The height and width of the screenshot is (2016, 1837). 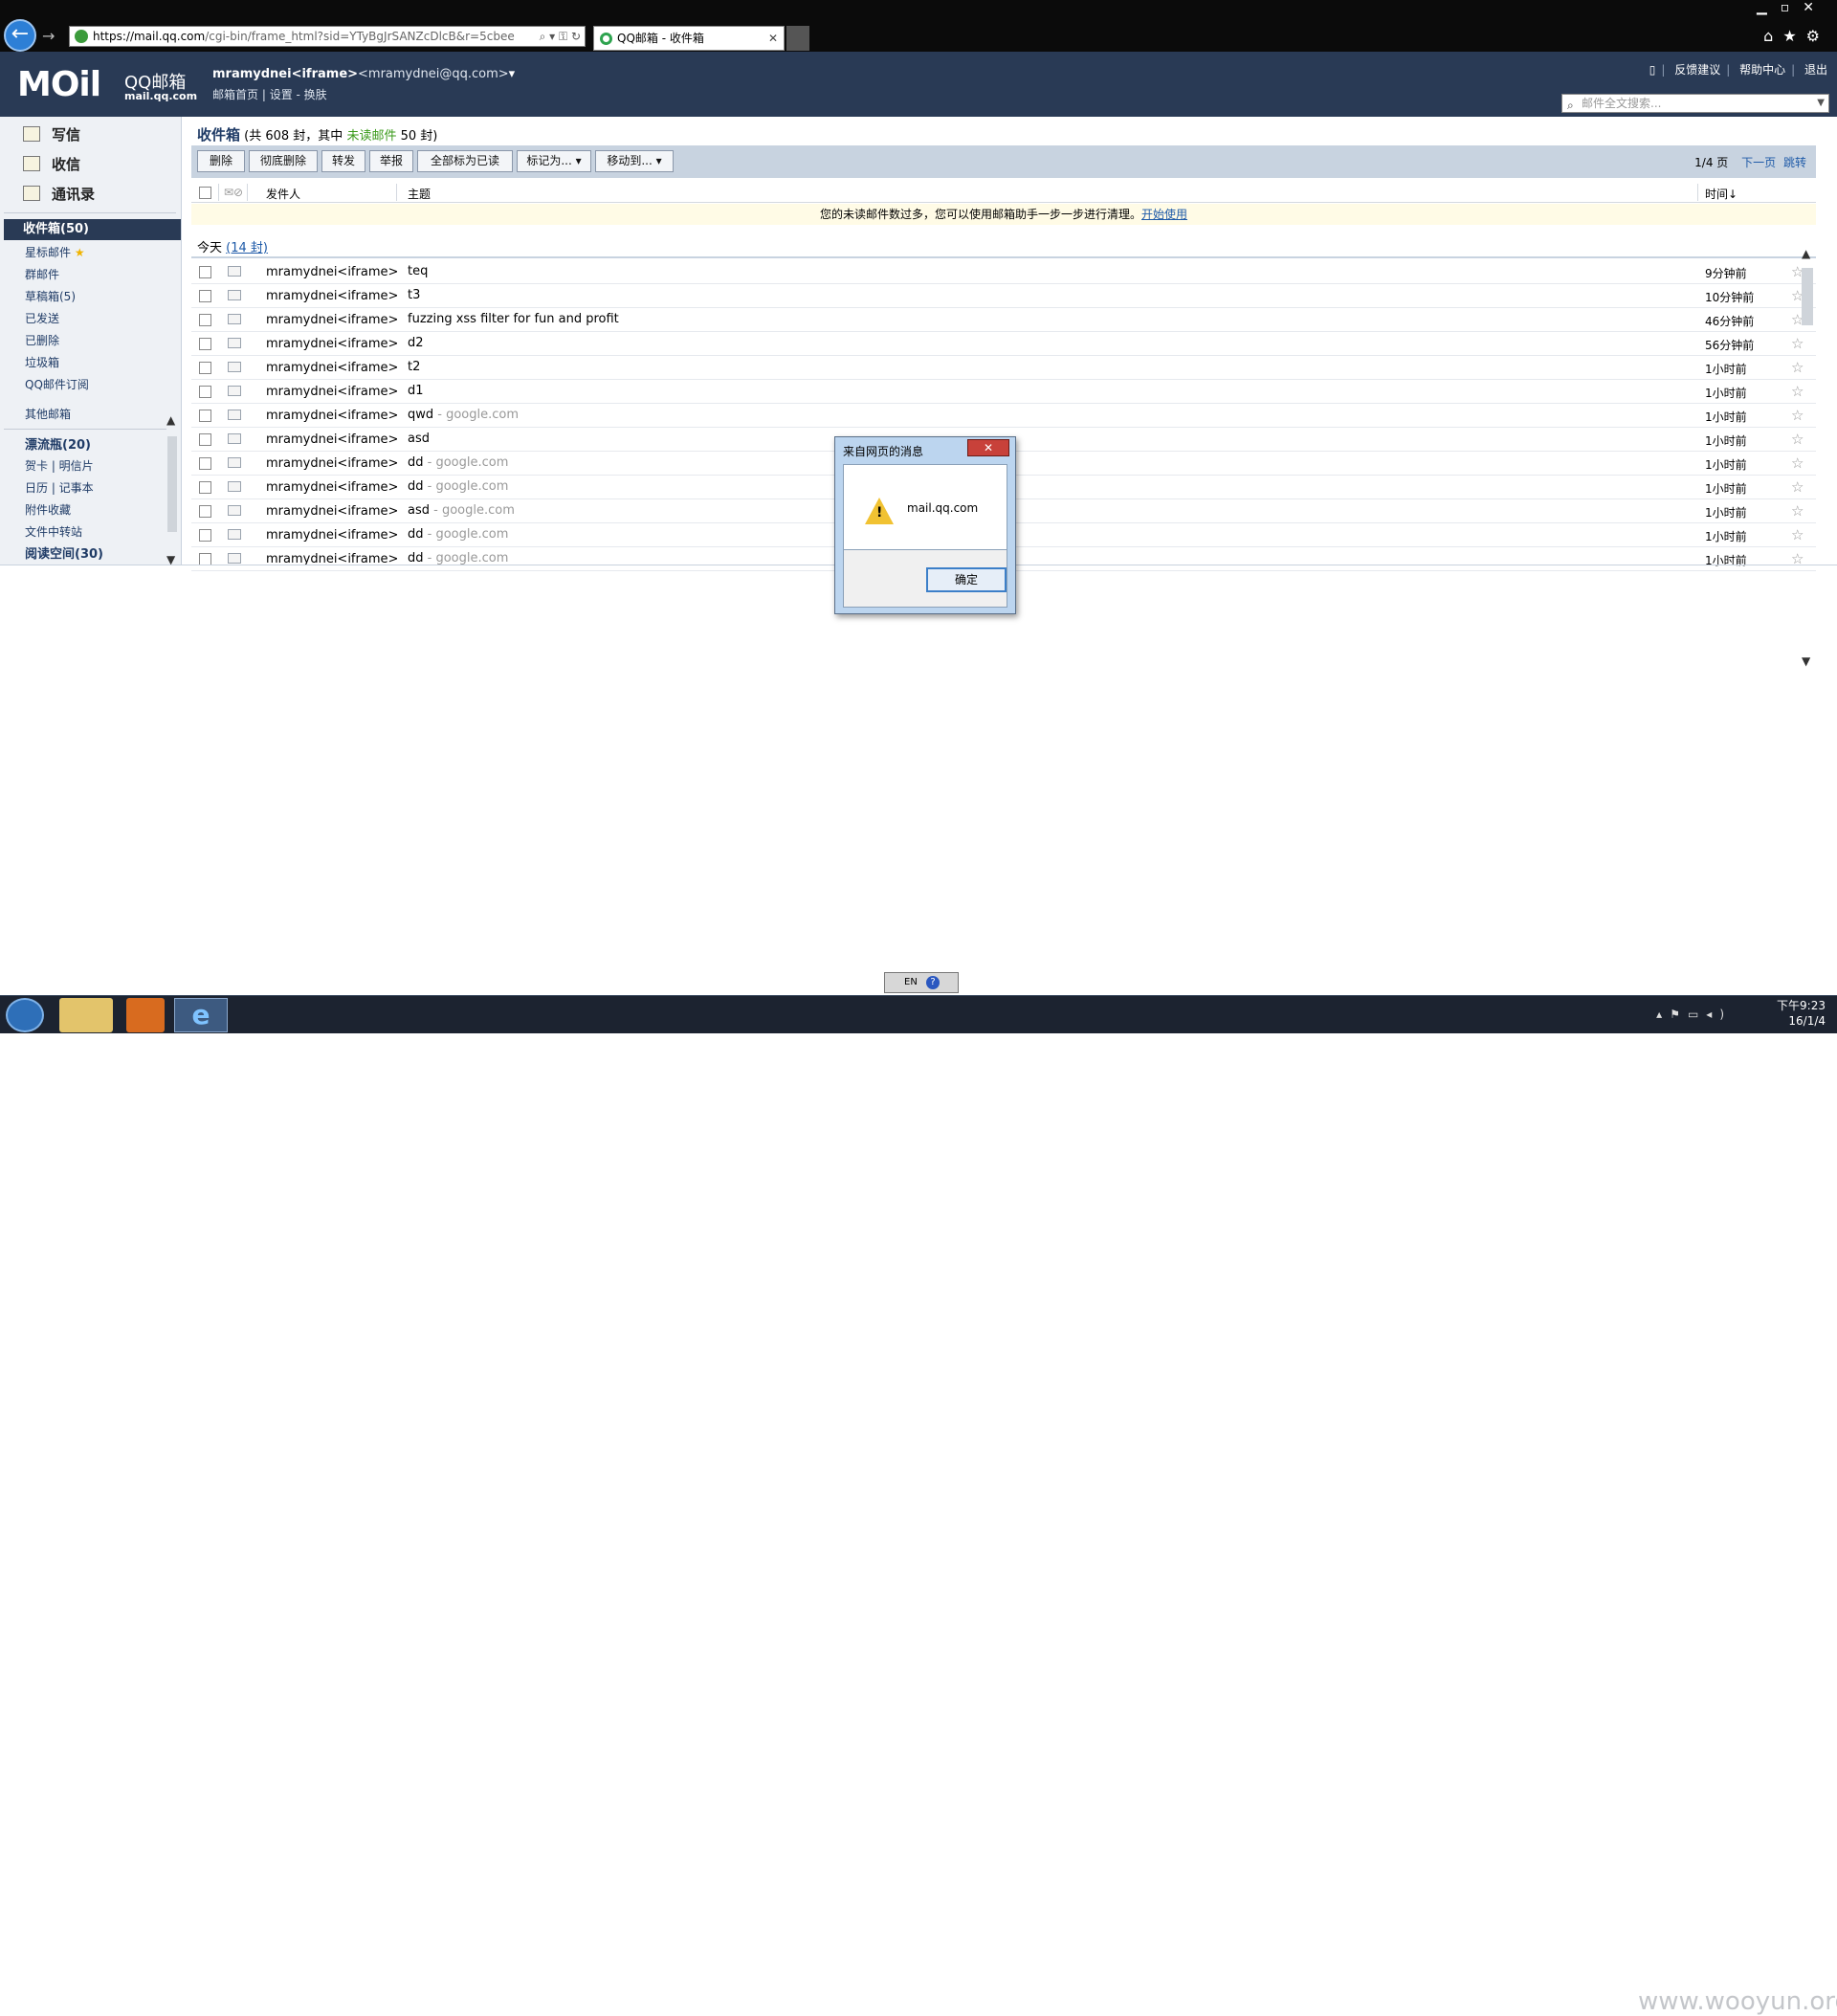 What do you see at coordinates (1164, 214) in the screenshot?
I see `notice-start-link: 开始使用` at bounding box center [1164, 214].